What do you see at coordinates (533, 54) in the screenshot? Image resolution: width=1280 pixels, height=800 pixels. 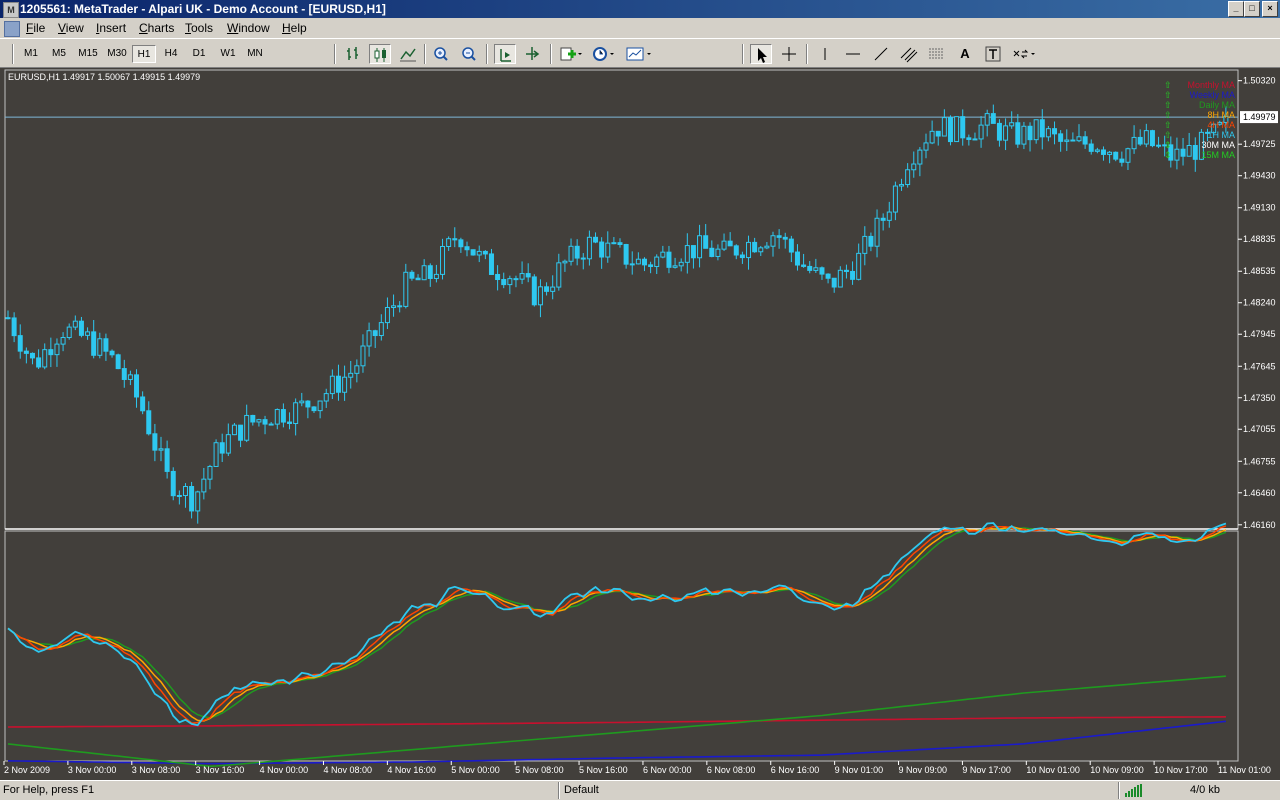 I see `autoscroll-icon` at bounding box center [533, 54].